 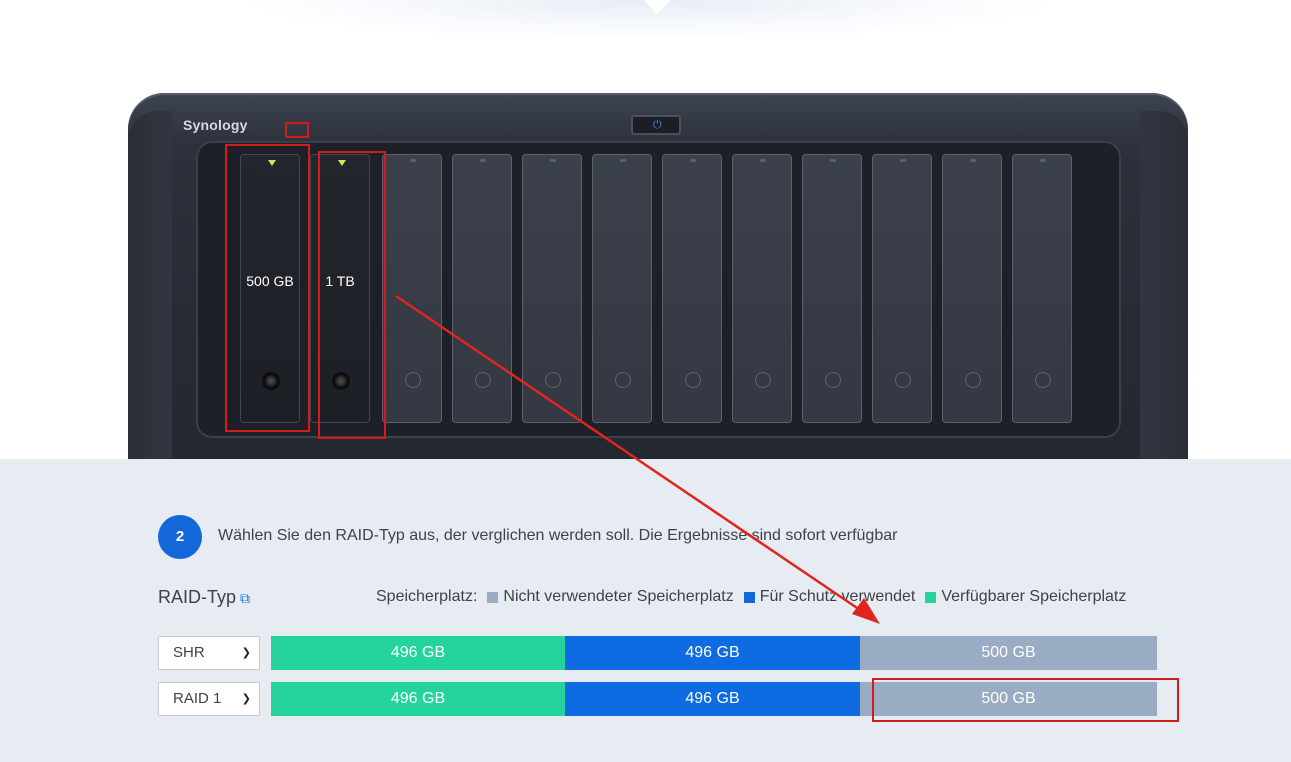 I want to click on raid-type-value: SHR, so click(x=189, y=652).